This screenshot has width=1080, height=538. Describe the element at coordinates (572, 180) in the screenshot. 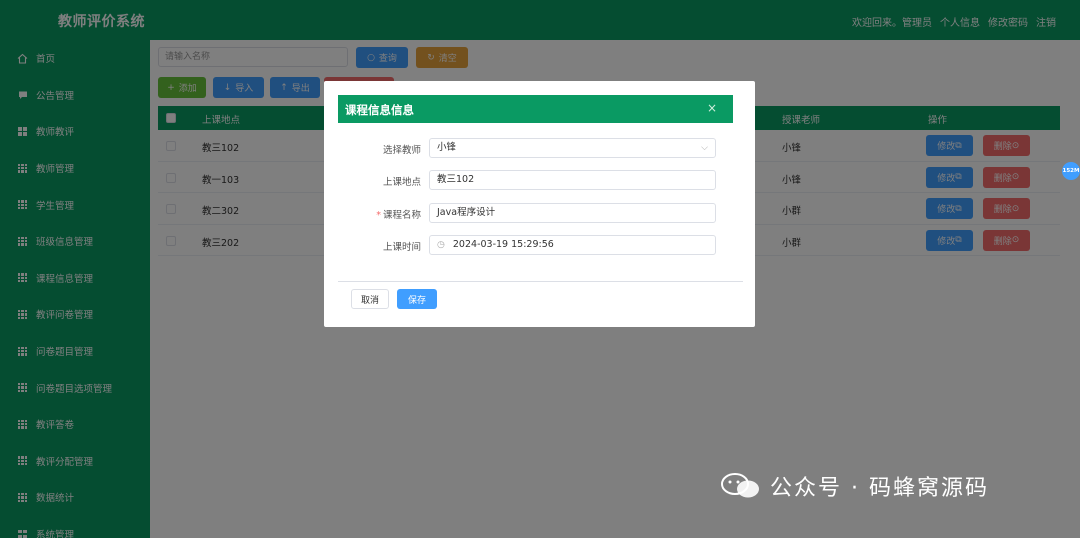

I see `location-input: 教三102` at that location.